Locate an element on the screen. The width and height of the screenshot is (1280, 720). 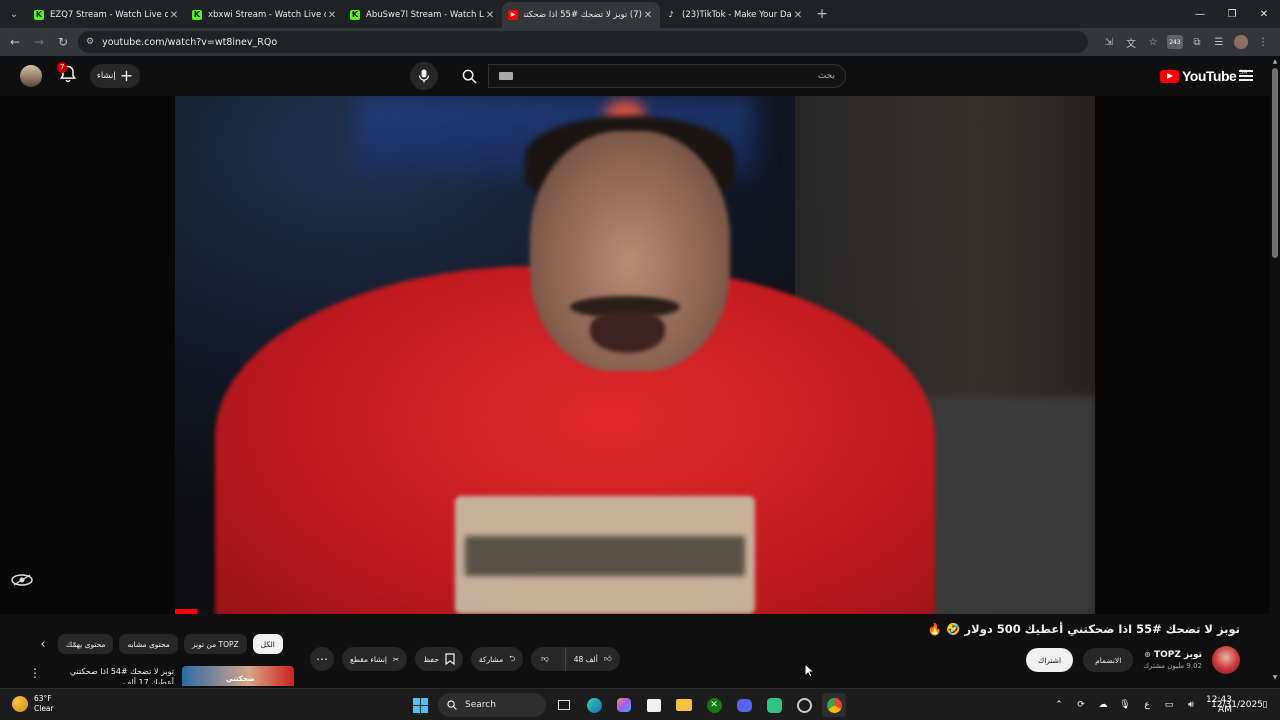
address-bar: ⚙ youtube.com/watch?v=wt8inev_RQo is located at coordinates (583, 42).